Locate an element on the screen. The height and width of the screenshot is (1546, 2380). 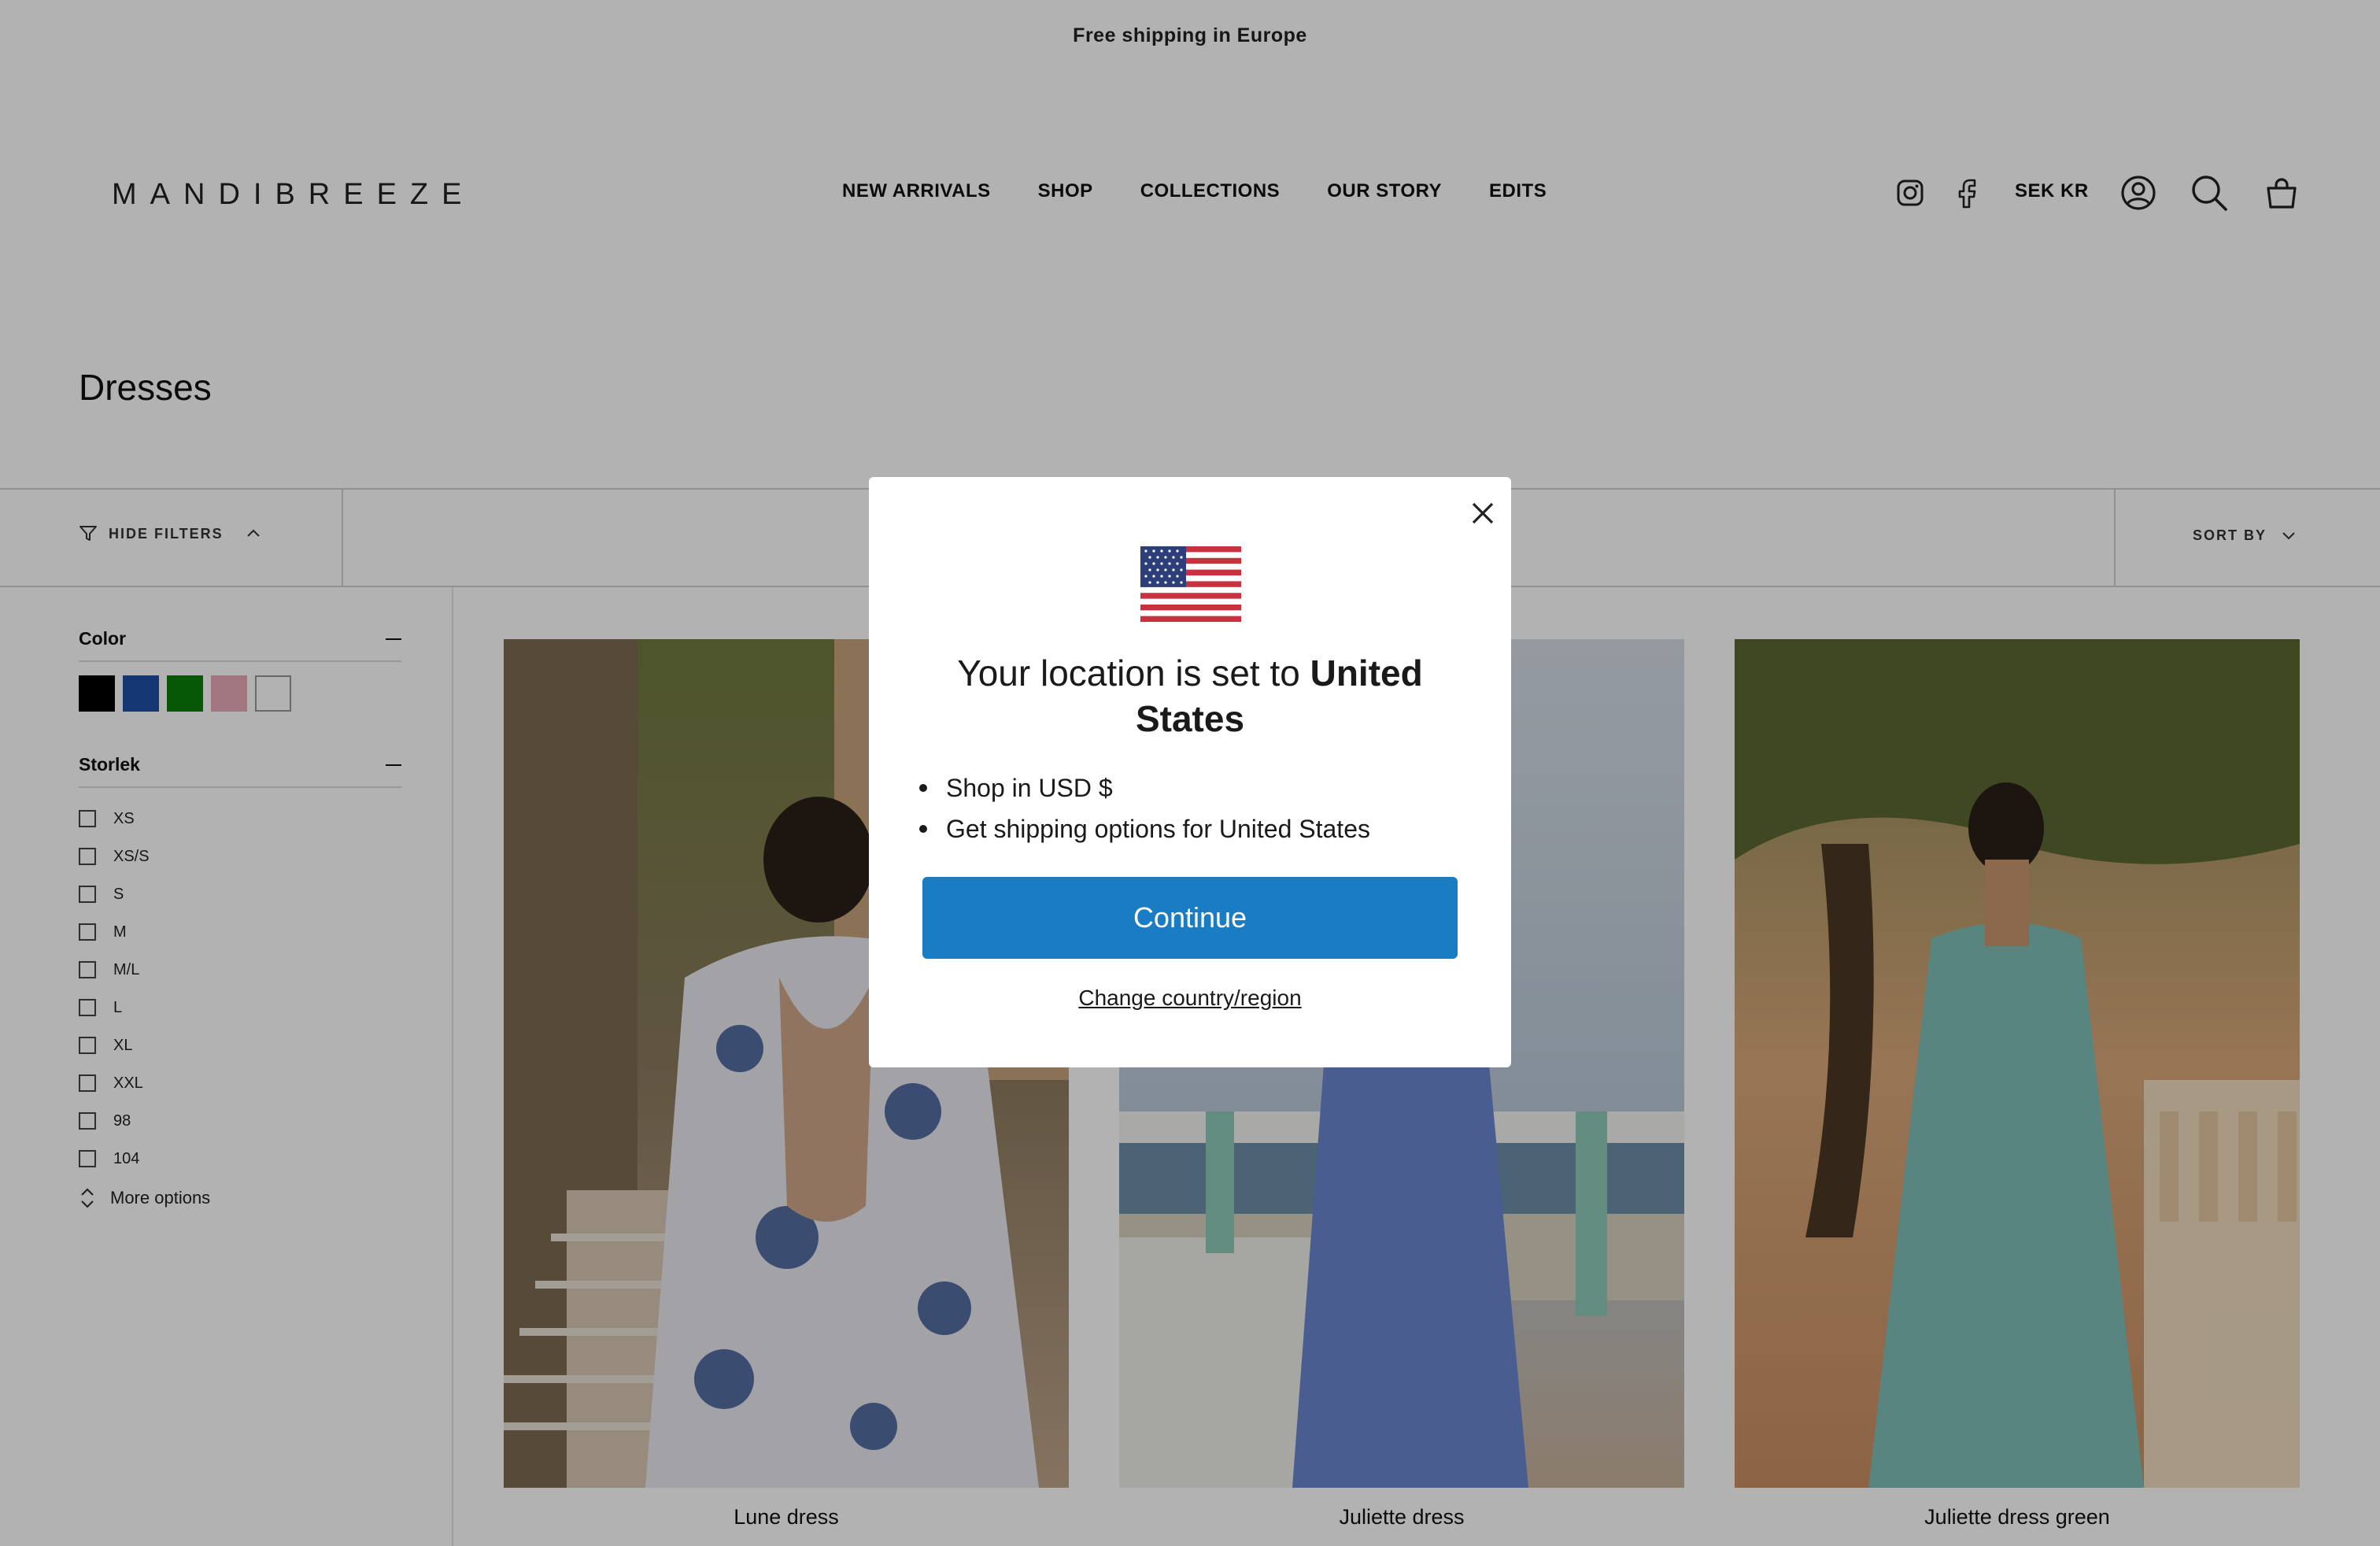
close-icon is located at coordinates (1482, 513).